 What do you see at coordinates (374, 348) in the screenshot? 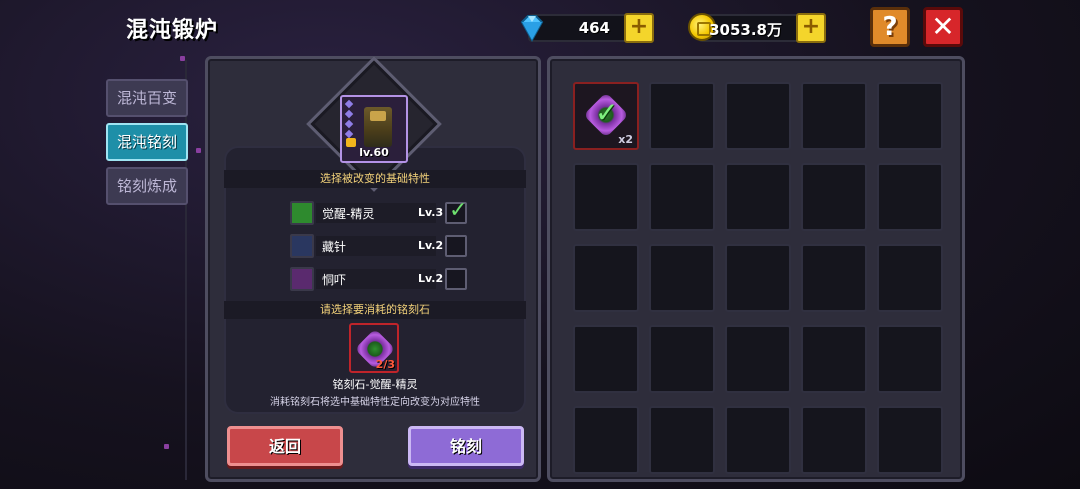
I see `engrave-stone-slot: 2/3` at bounding box center [374, 348].